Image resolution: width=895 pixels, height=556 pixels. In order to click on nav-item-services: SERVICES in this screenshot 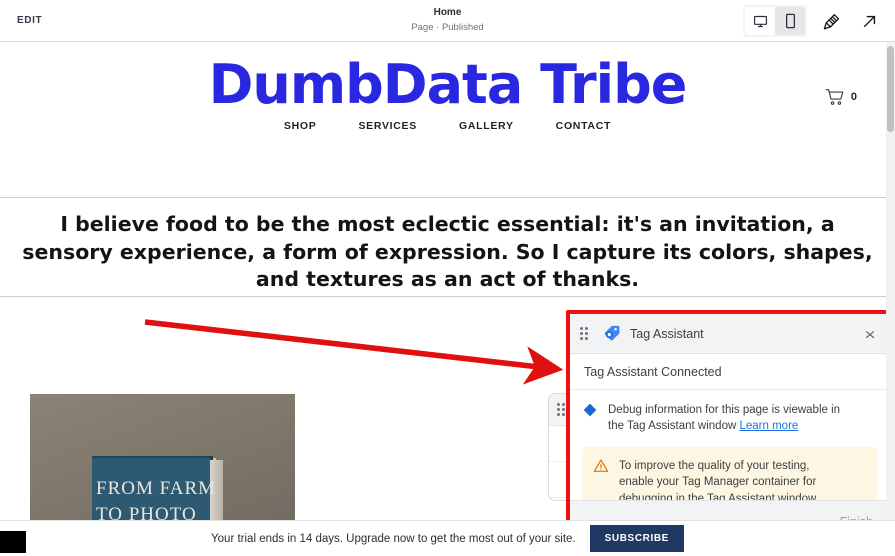, I will do `click(387, 126)`.